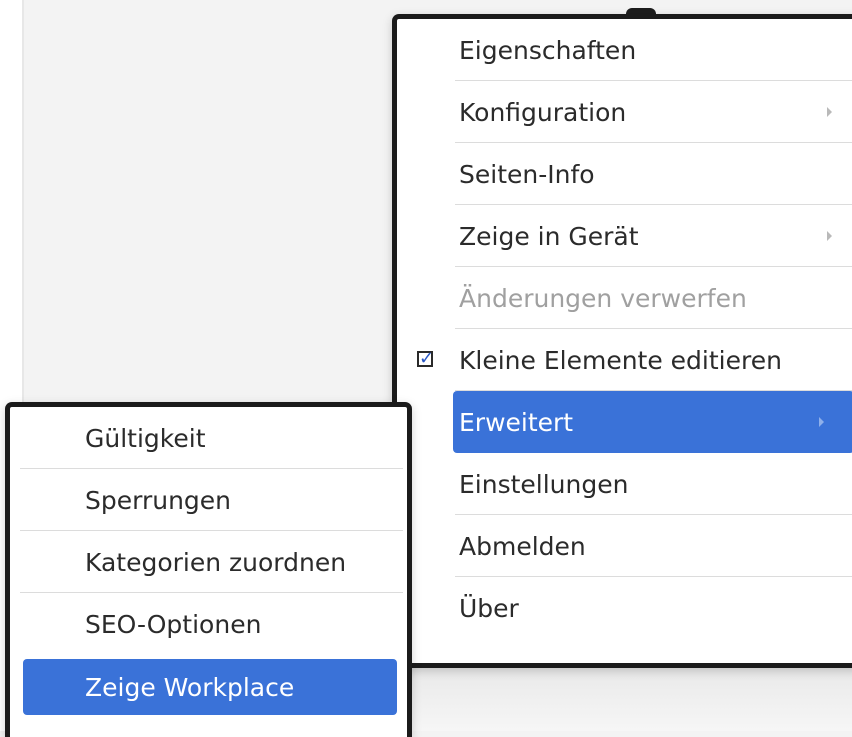 The image size is (852, 737). What do you see at coordinates (145, 438) in the screenshot?
I see `menu-item-label: Gültigkeit` at bounding box center [145, 438].